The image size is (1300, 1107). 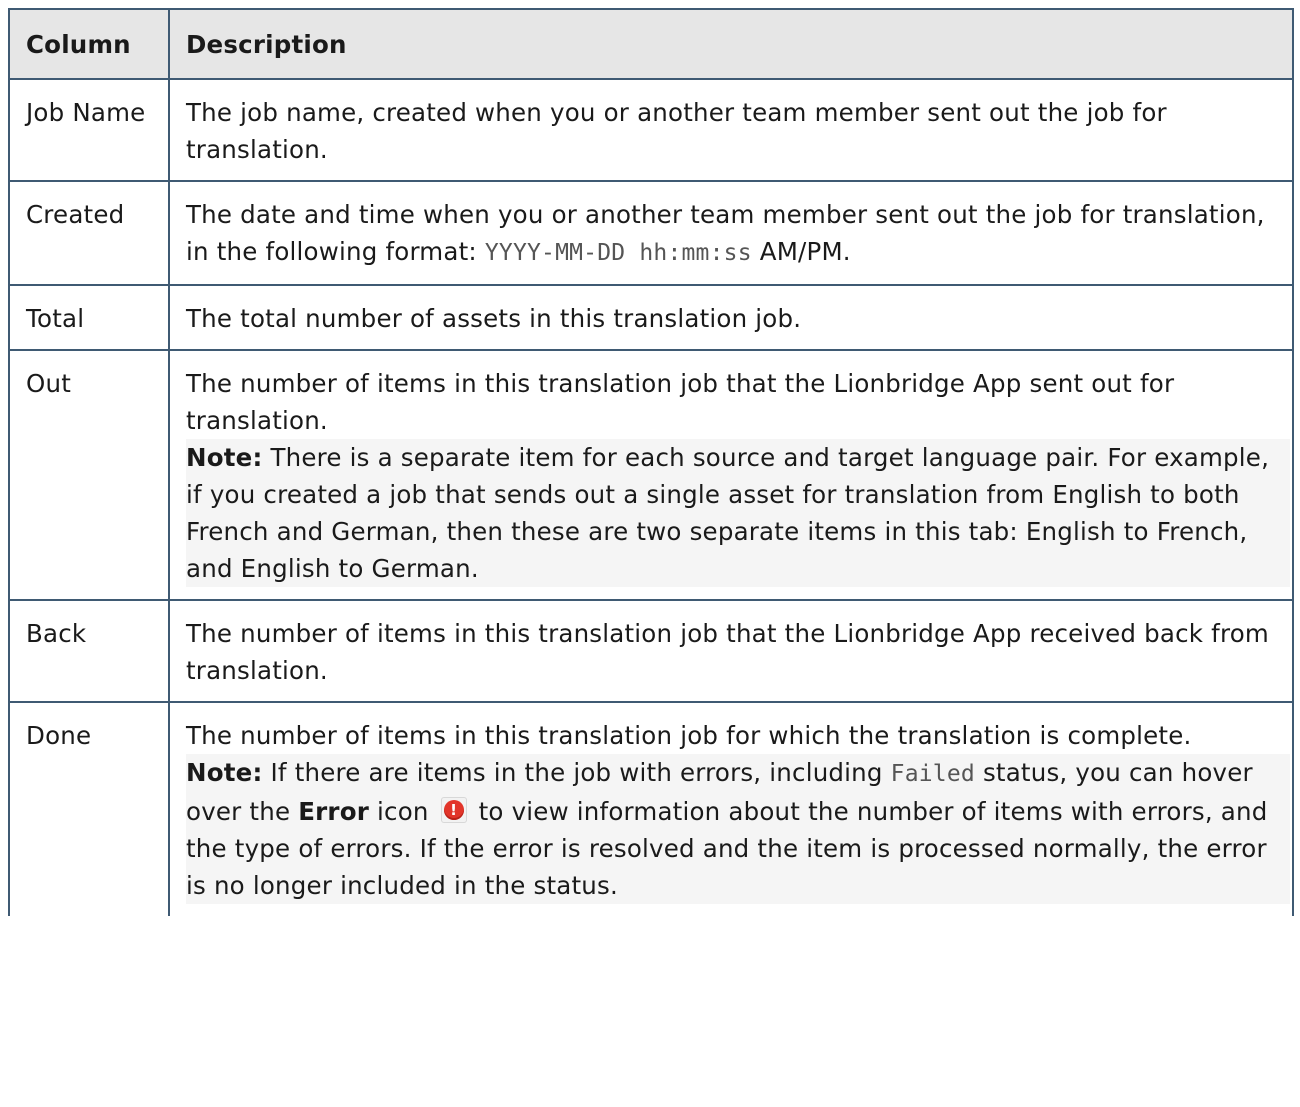 I want to click on header-column: Column, so click(x=89, y=44).